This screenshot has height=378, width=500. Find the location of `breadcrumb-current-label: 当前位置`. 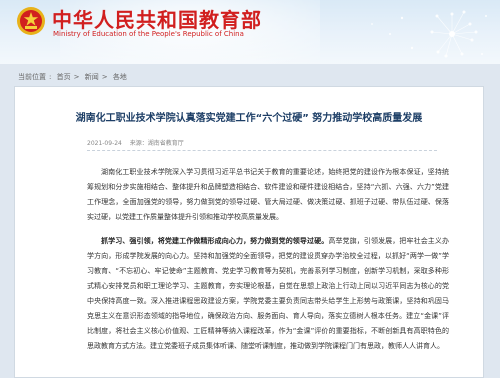

breadcrumb-current-label: 当前位置 is located at coordinates (32, 77).